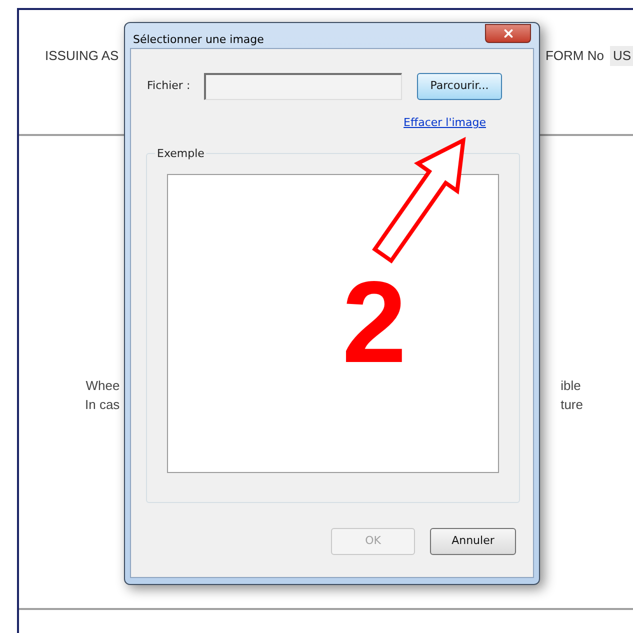 Image resolution: width=633 pixels, height=633 pixels. I want to click on window-title: Sélectionner une image, so click(198, 40).